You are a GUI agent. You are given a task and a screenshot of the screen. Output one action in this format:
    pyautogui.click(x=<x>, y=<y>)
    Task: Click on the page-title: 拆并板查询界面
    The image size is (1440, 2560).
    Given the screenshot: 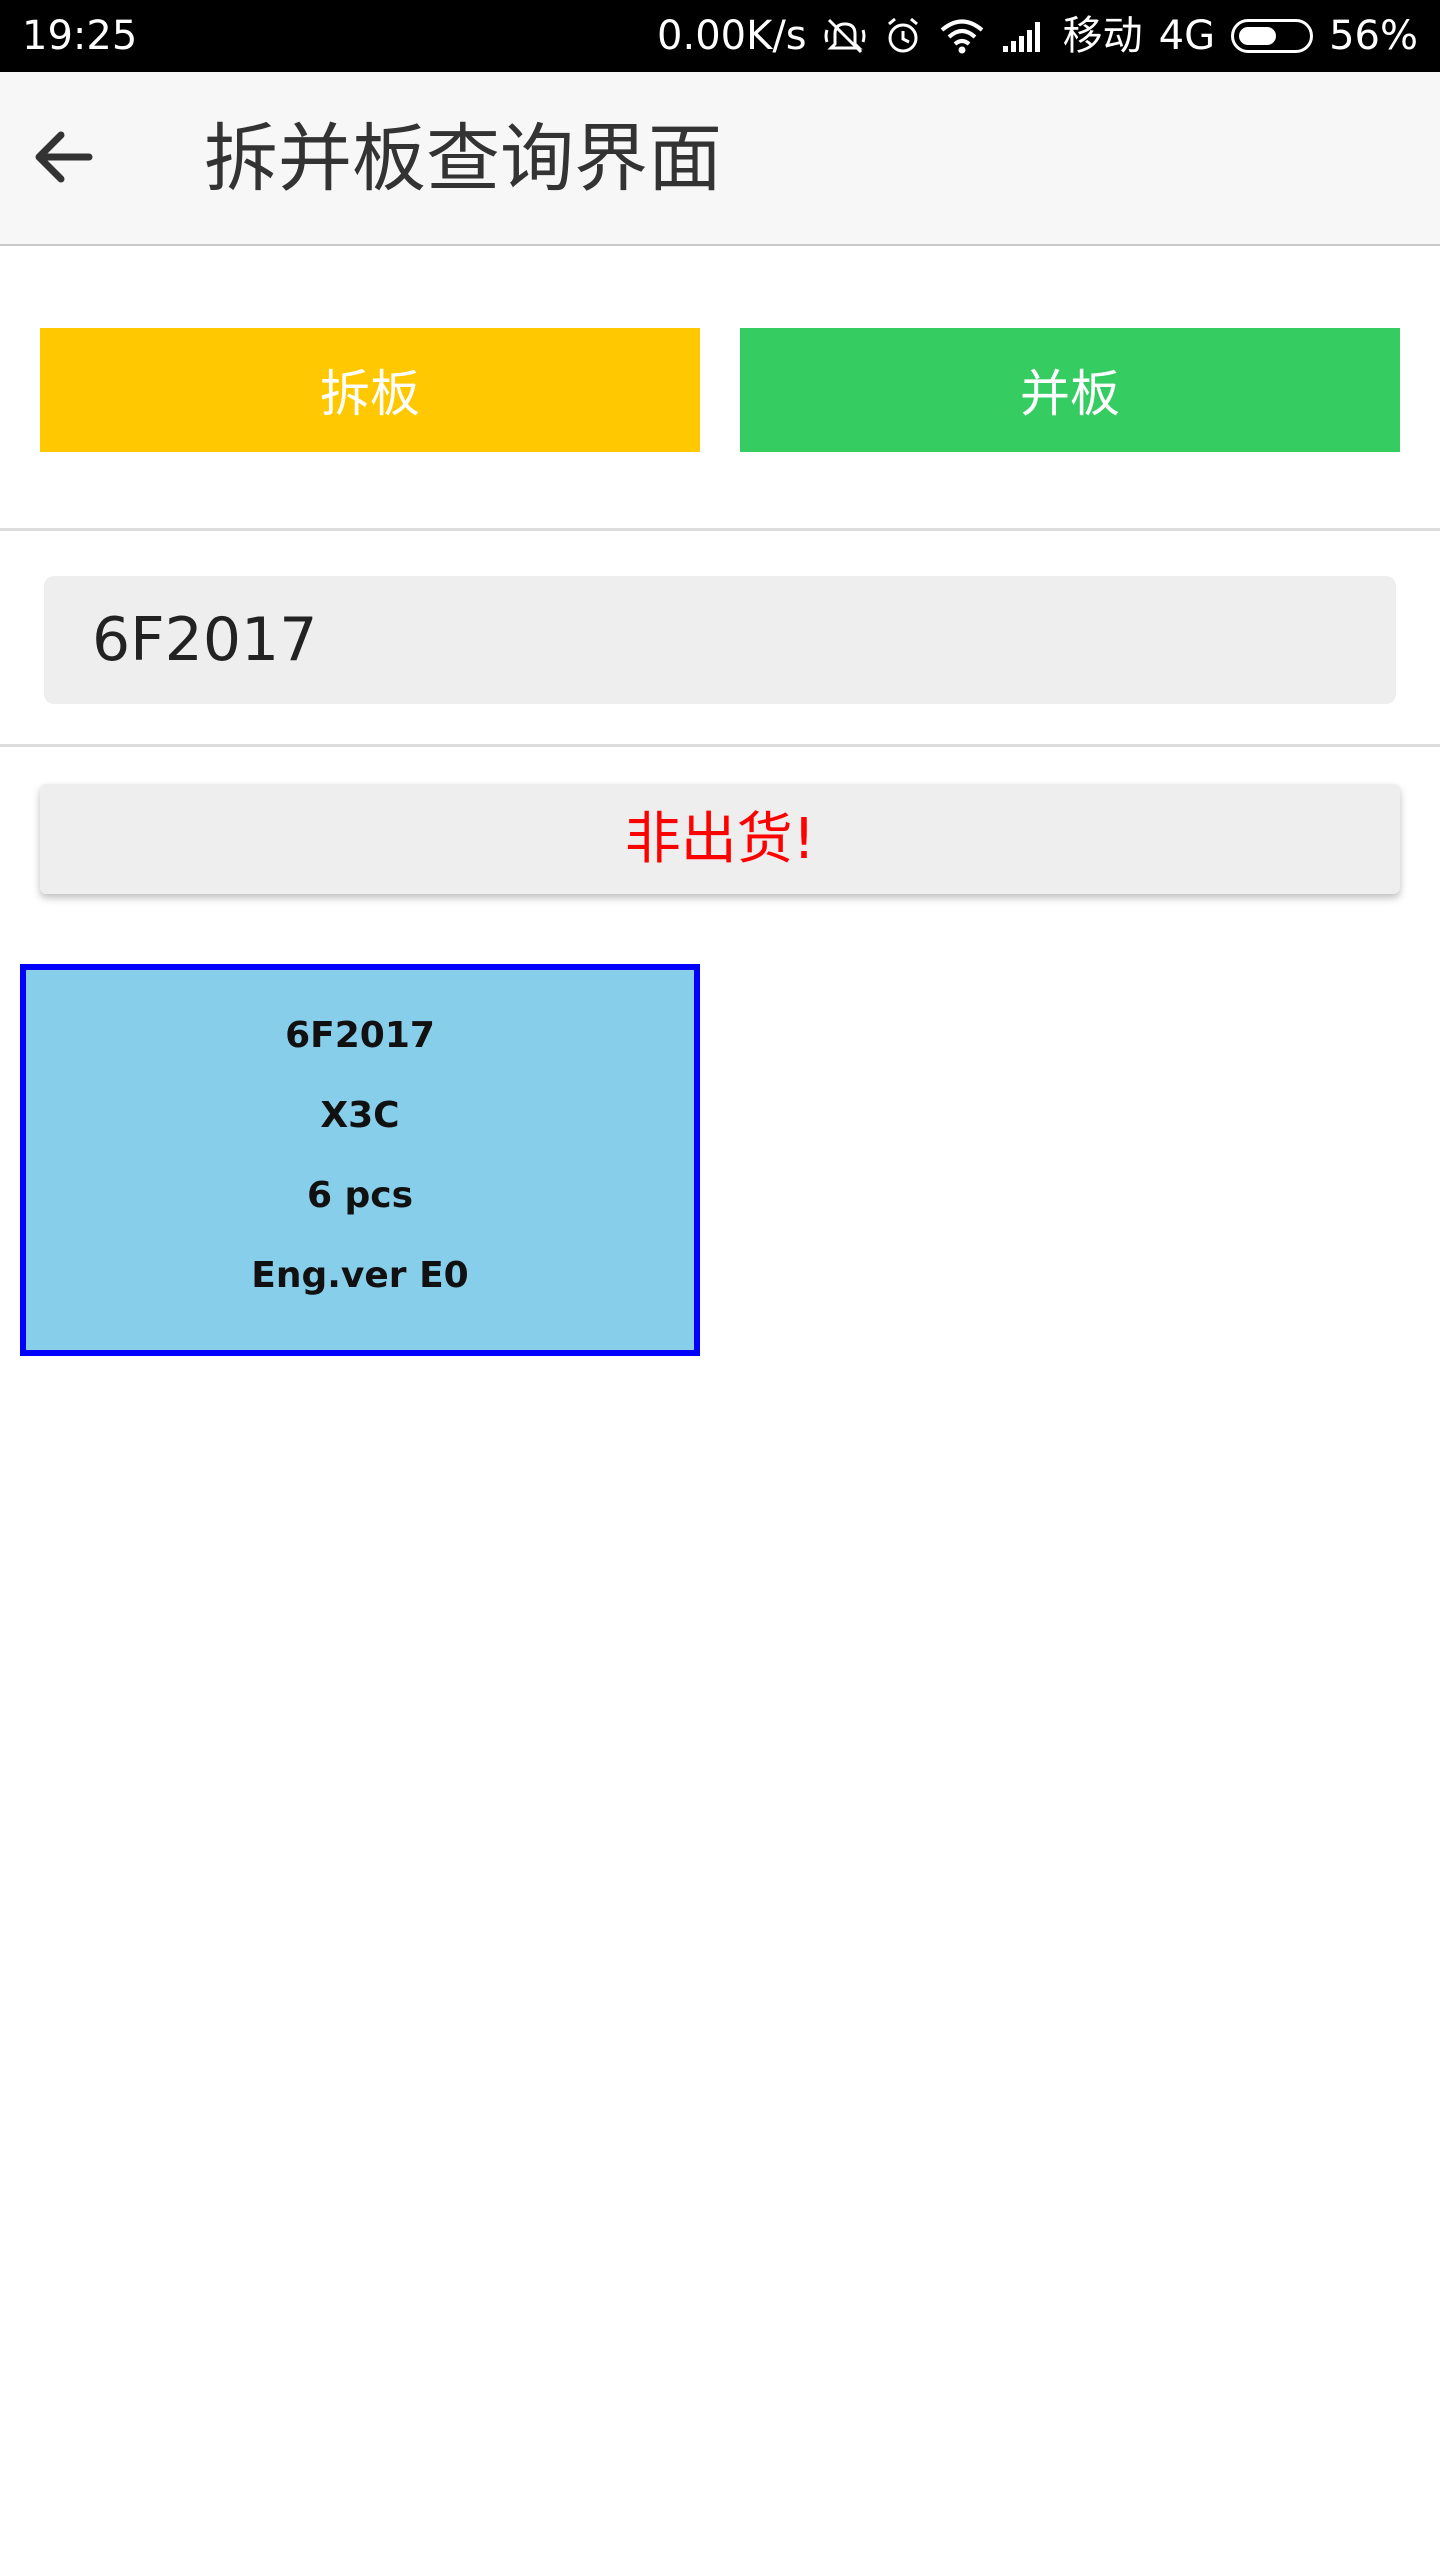 What is the action you would take?
    pyautogui.click(x=463, y=159)
    